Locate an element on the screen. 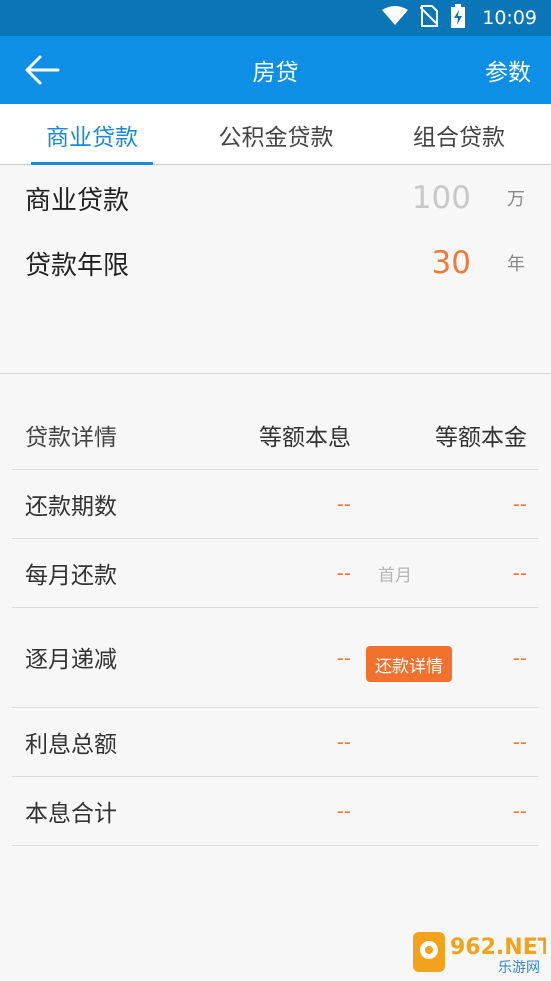 Image resolution: width=551 pixels, height=981 pixels. section-divider is located at coordinates (275, 373).